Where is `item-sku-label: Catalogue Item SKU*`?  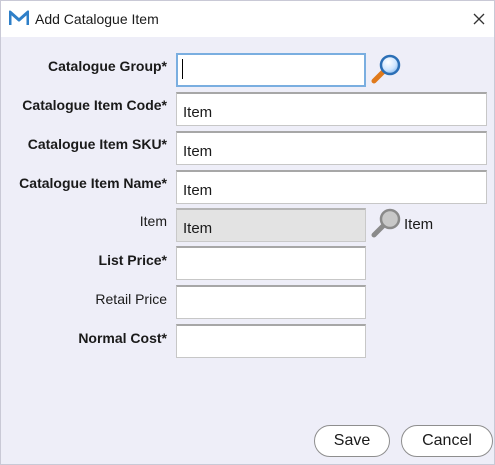 item-sku-label: Catalogue Item SKU* is located at coordinates (97, 144).